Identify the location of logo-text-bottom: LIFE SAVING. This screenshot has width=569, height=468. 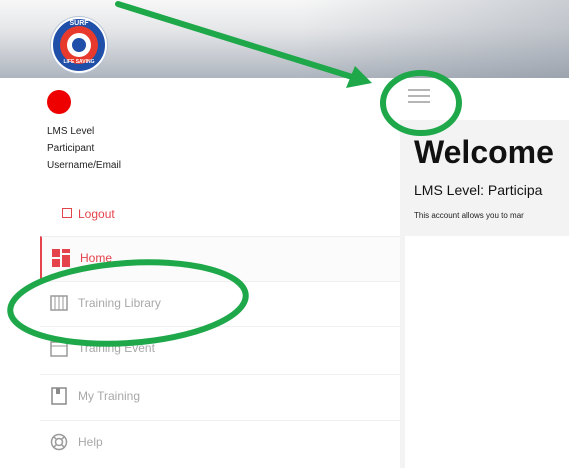
(79, 62).